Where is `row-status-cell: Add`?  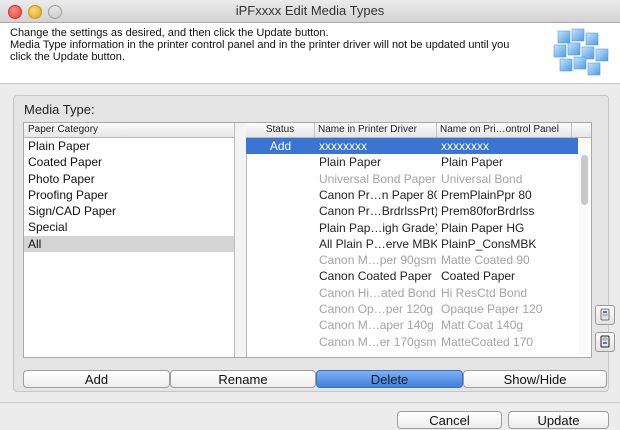 row-status-cell: Add is located at coordinates (280, 146).